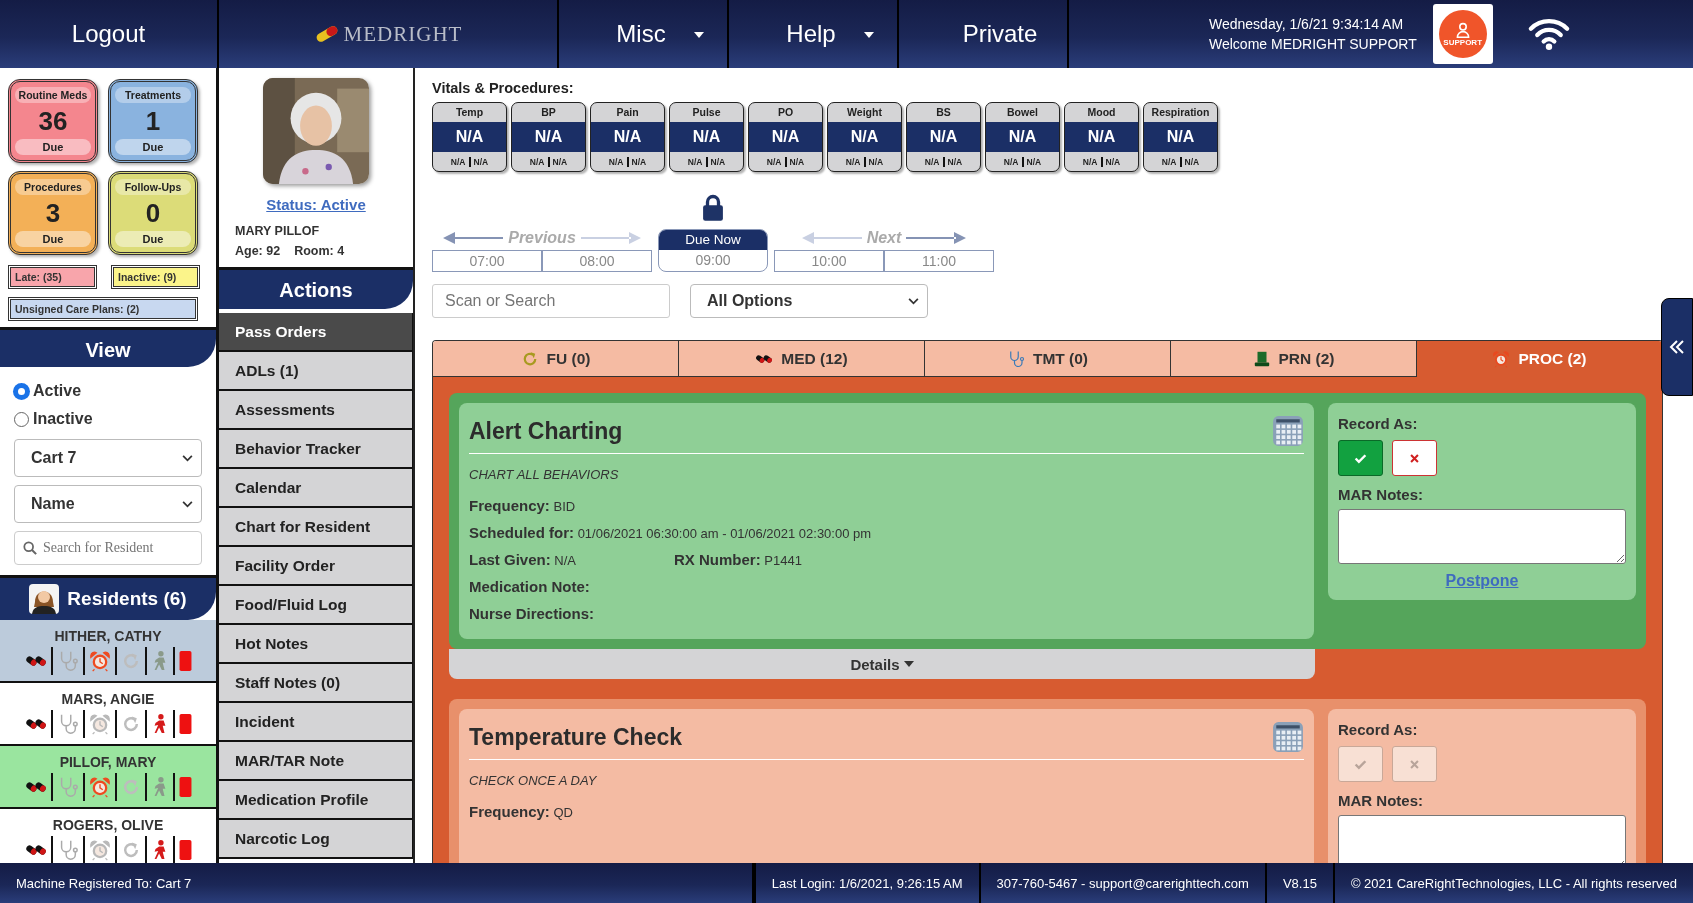 The height and width of the screenshot is (903, 1693). Describe the element at coordinates (943, 137) in the screenshot. I see `vital-tile: BS N/A N/A N/A` at that location.